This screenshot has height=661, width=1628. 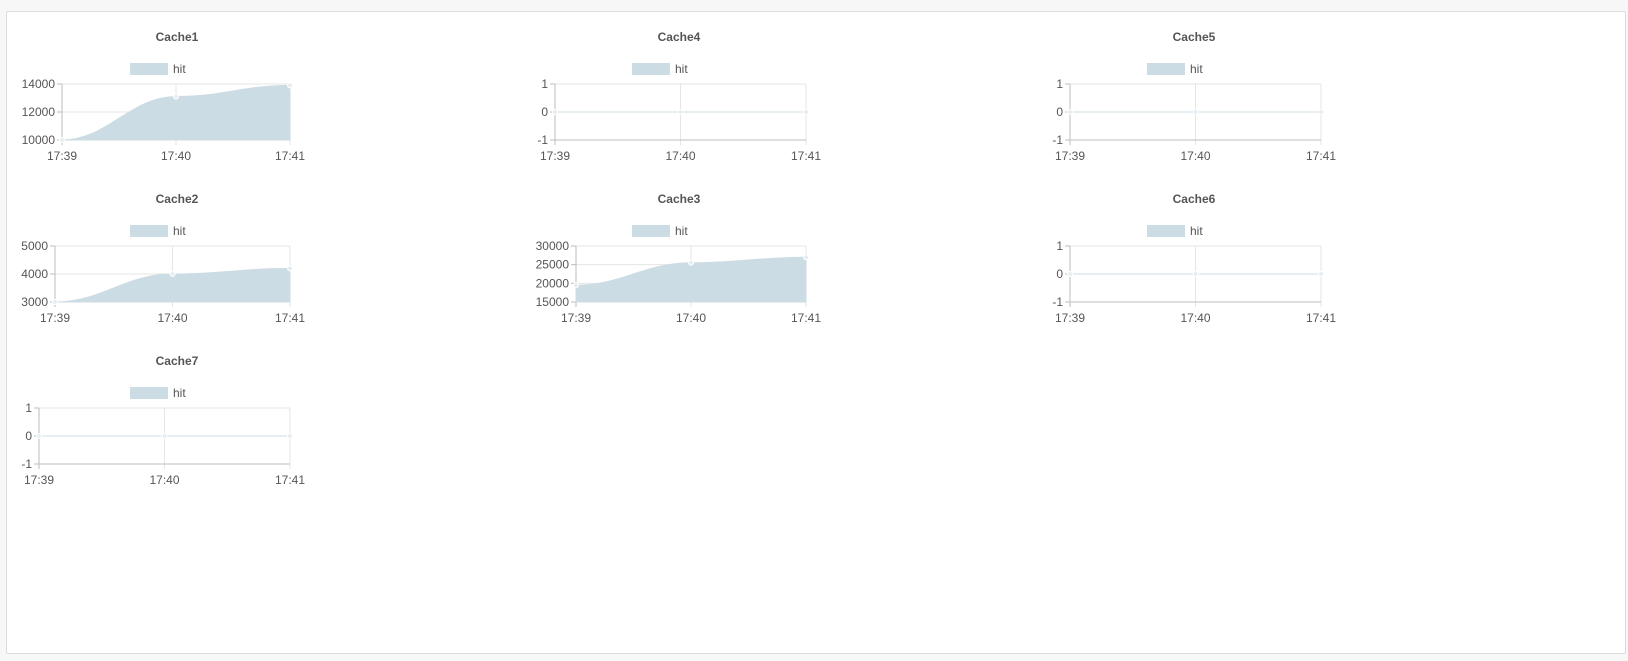 I want to click on y-tick-label: 5000, so click(x=34, y=246).